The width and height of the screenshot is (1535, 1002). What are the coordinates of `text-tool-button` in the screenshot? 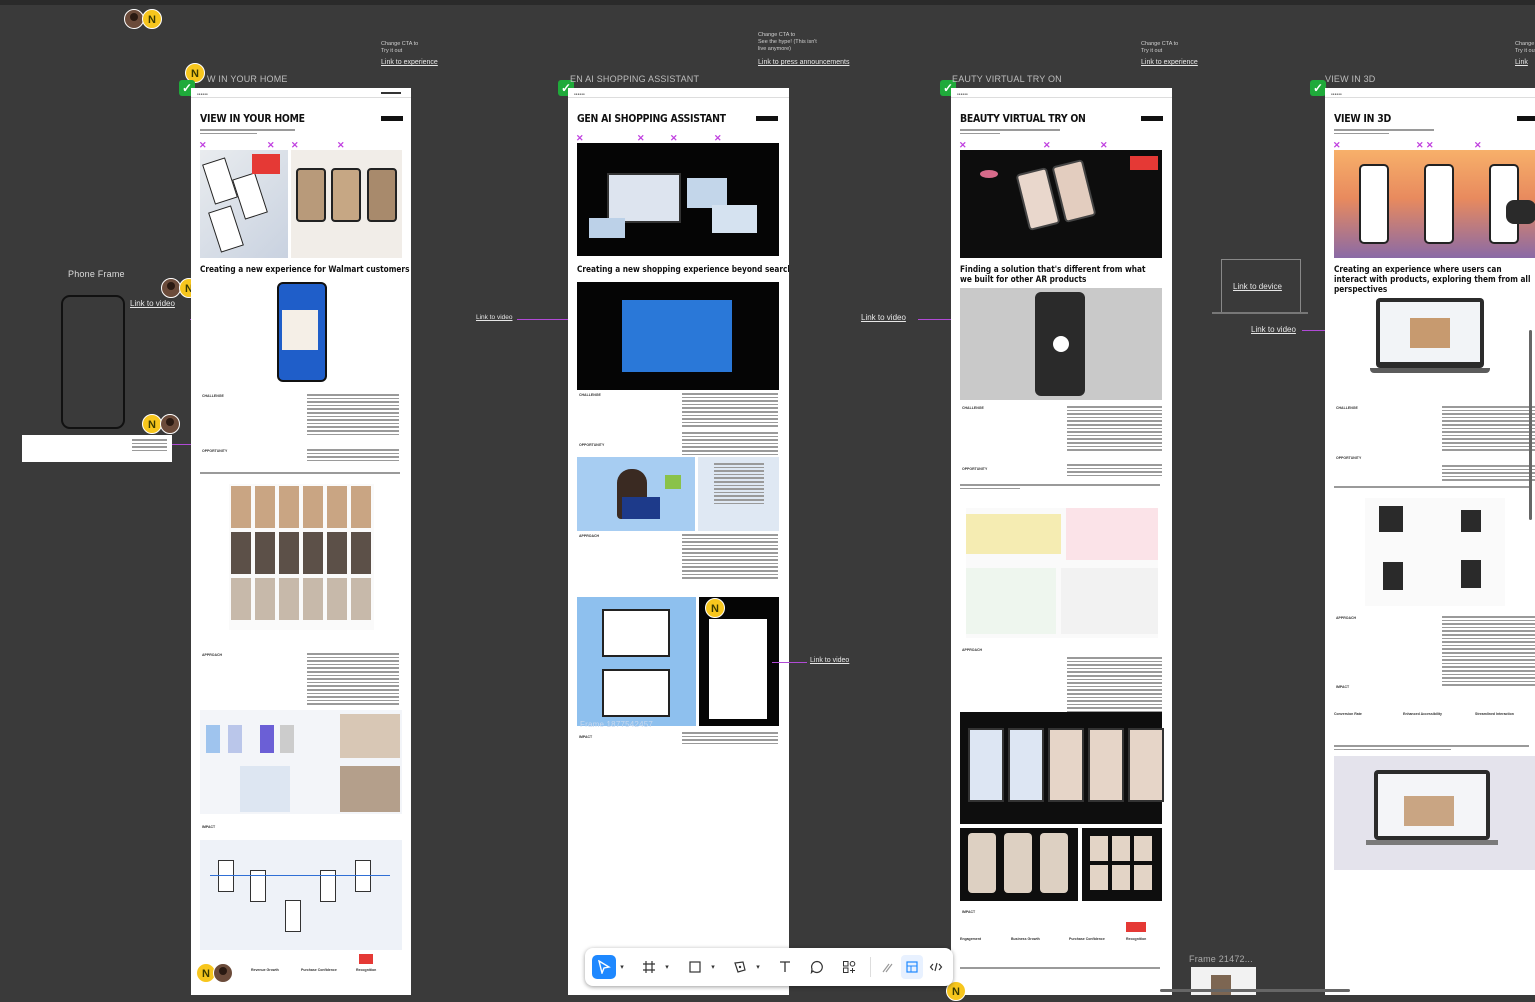 It's located at (785, 967).